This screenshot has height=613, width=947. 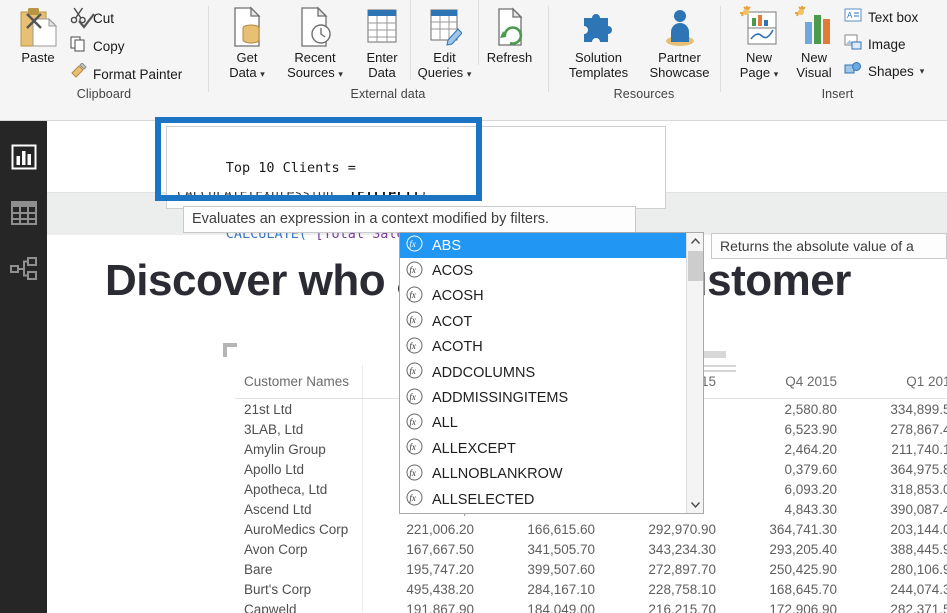 What do you see at coordinates (544, 347) in the screenshot?
I see `list-item: fx ACOTH` at bounding box center [544, 347].